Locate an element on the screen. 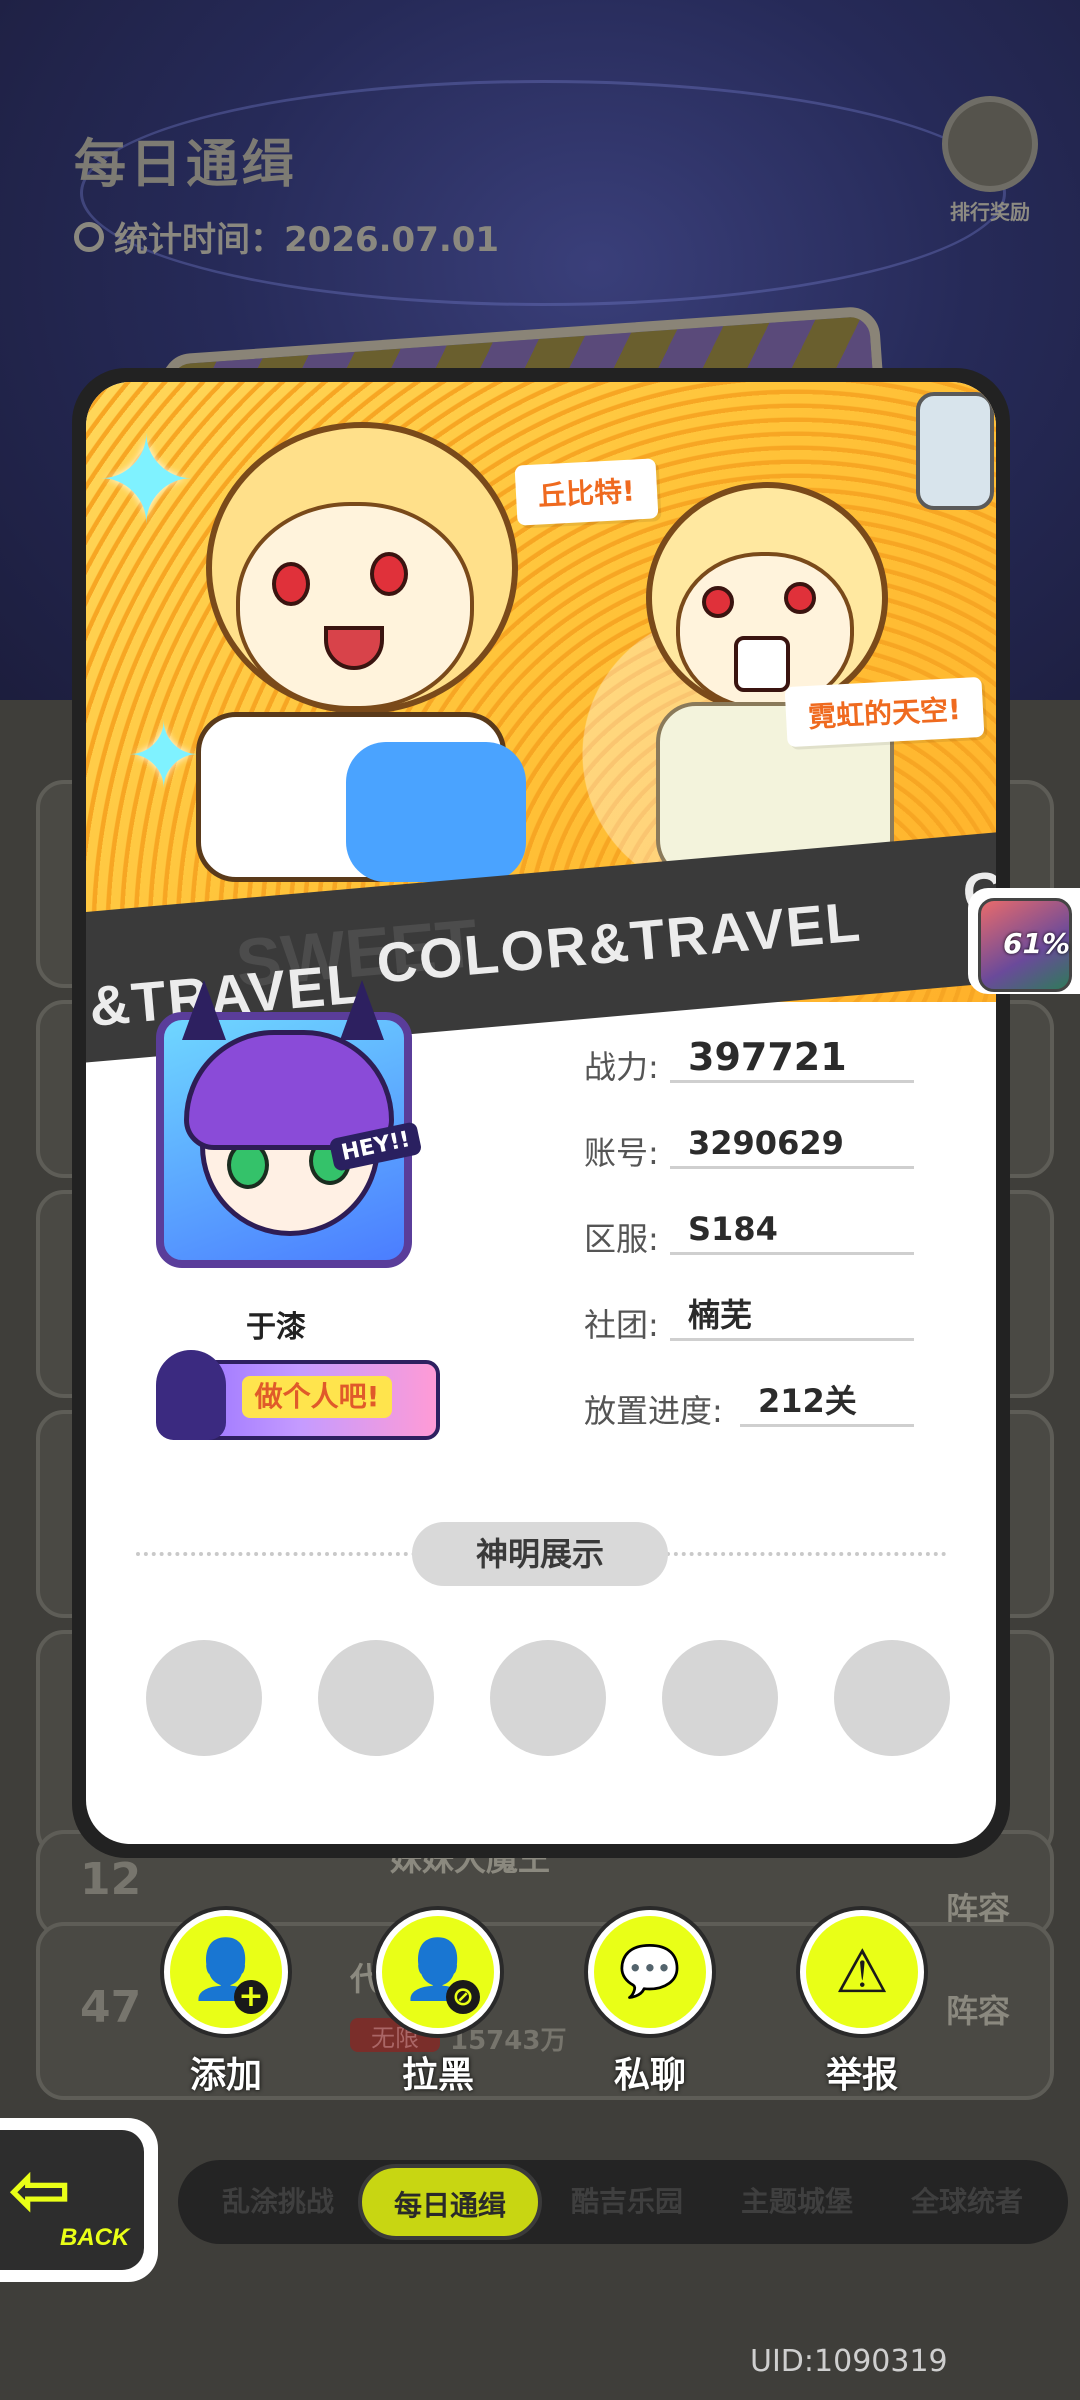  add-friend-button: 👤 + 添加 is located at coordinates (226, 2004).